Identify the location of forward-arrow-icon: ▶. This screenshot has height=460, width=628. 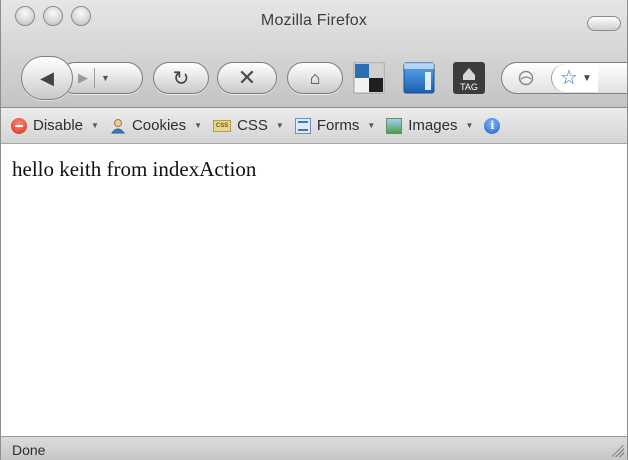
(83, 77).